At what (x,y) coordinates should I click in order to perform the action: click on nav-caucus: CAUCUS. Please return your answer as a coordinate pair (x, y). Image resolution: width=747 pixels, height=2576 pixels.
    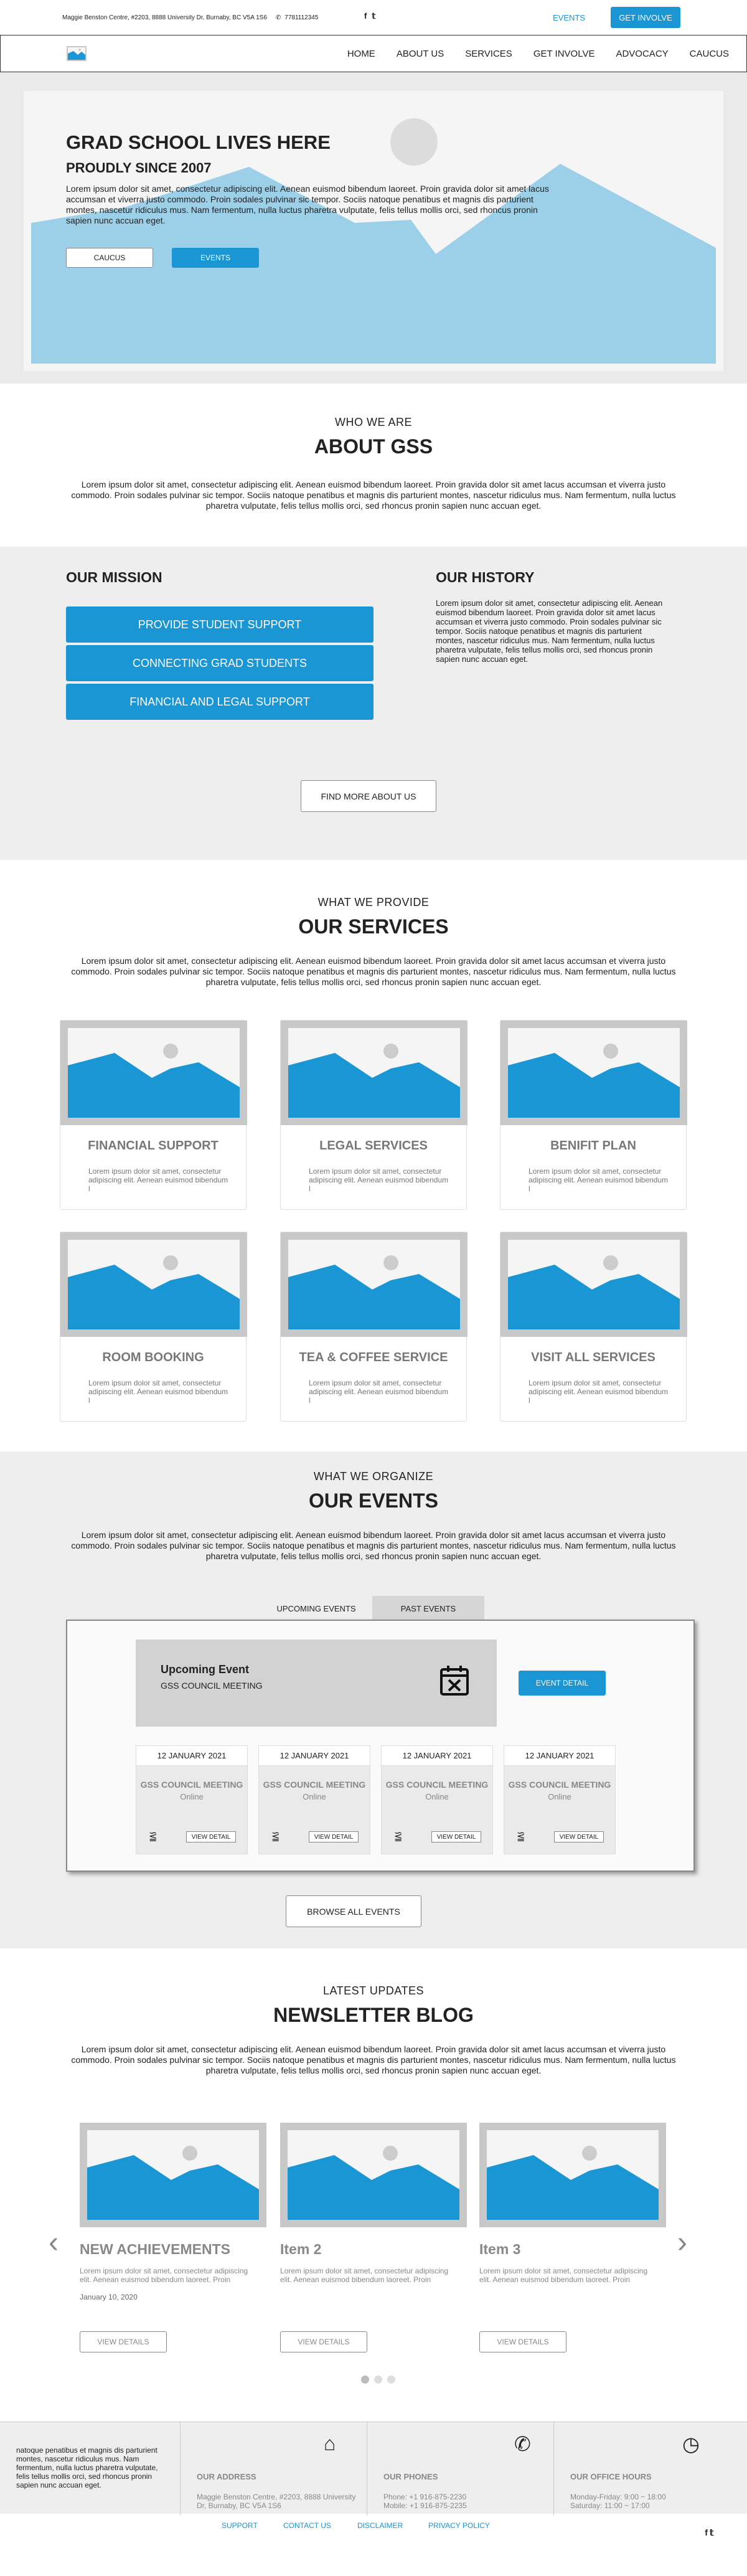
    Looking at the image, I should click on (709, 54).